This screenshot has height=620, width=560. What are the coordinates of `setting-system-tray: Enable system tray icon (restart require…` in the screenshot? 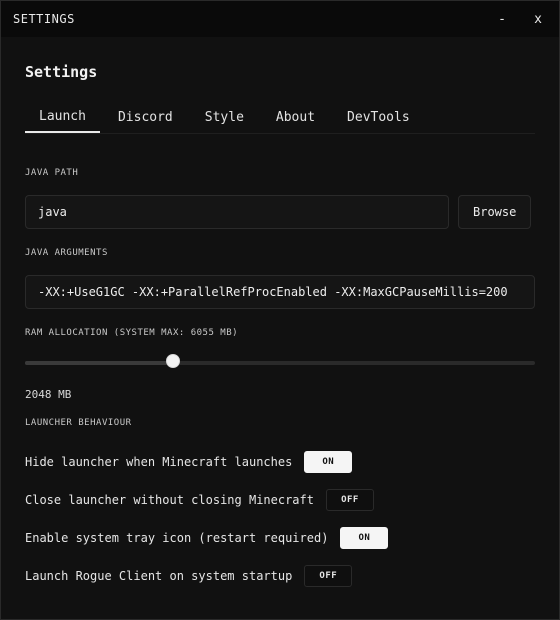 It's located at (280, 538).